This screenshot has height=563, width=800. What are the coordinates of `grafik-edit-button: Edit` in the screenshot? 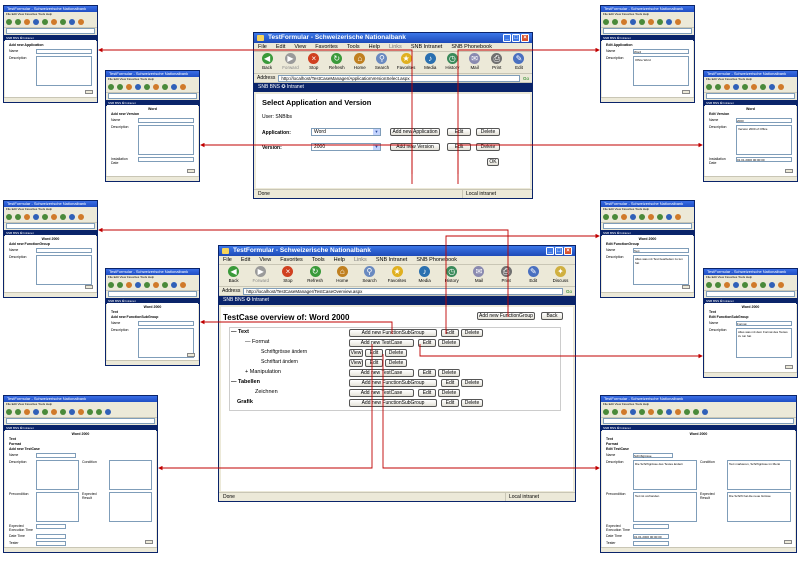 It's located at (450, 403).